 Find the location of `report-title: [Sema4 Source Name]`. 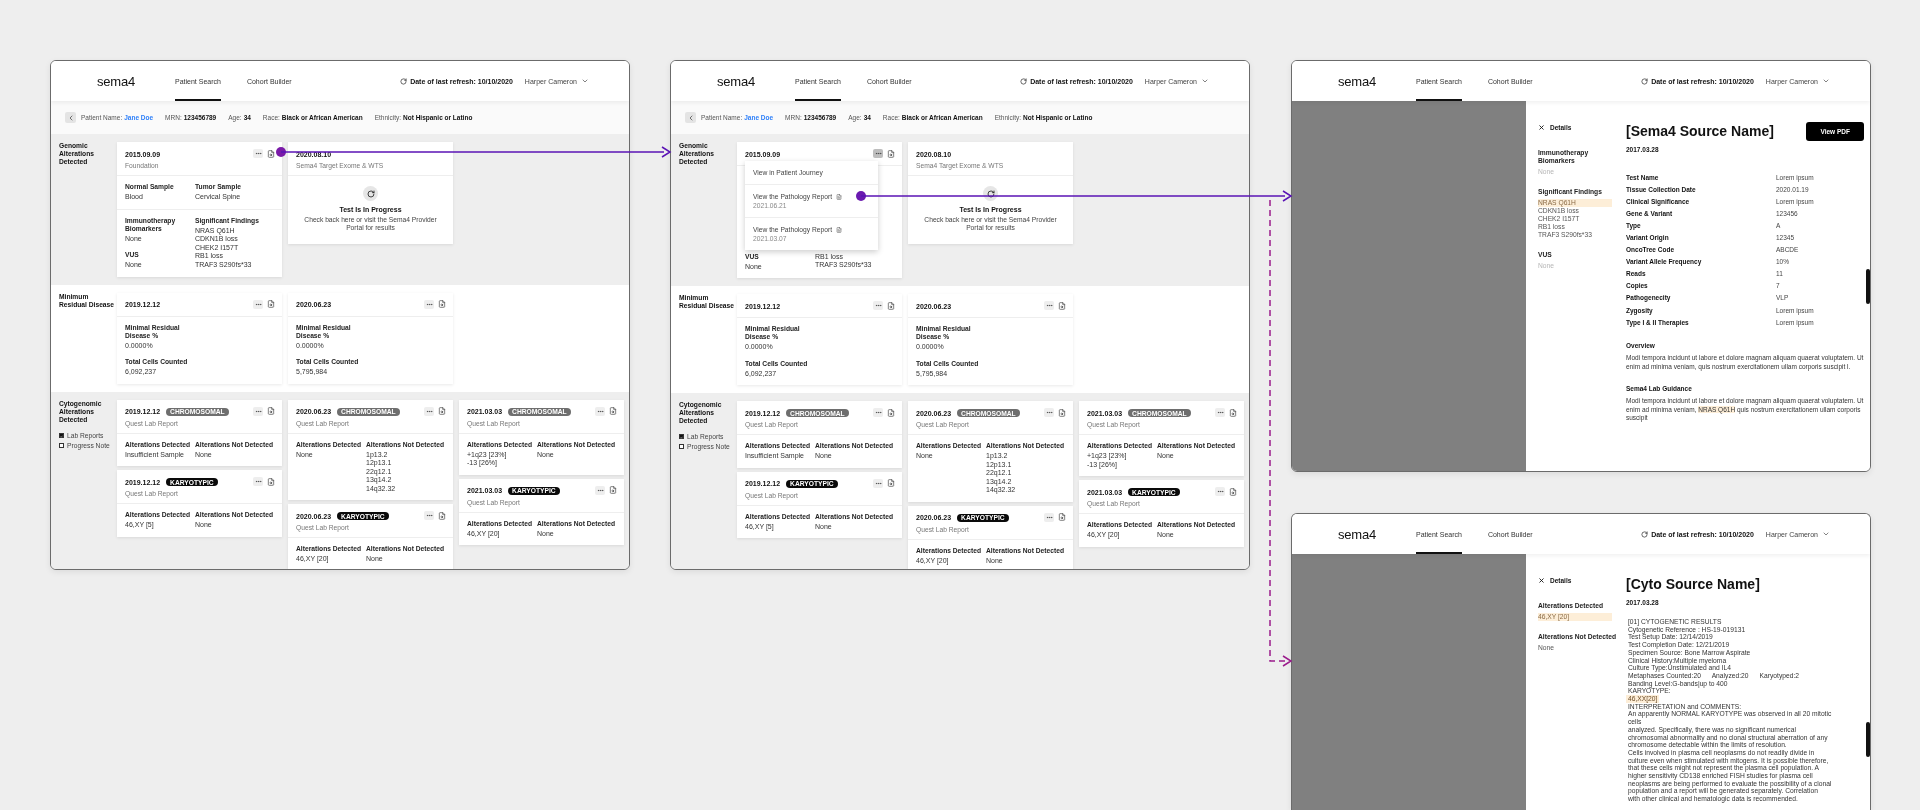

report-title: [Sema4 Source Name] is located at coordinates (1700, 131).